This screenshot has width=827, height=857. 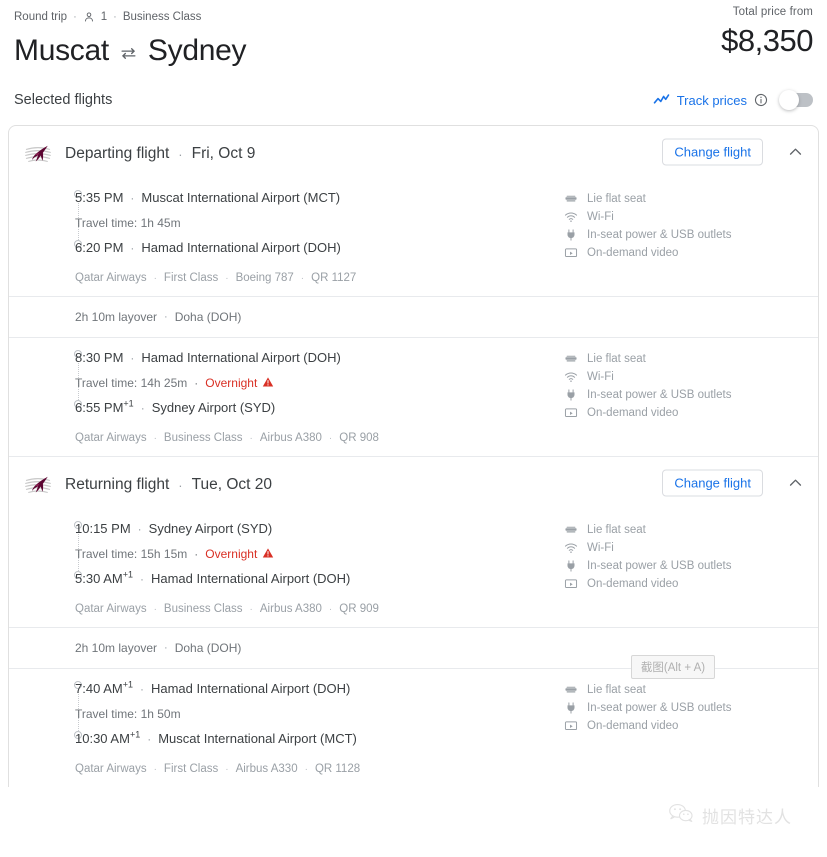 I want to click on travel-time-label: Travel time: 14h 25m, so click(x=131, y=383).